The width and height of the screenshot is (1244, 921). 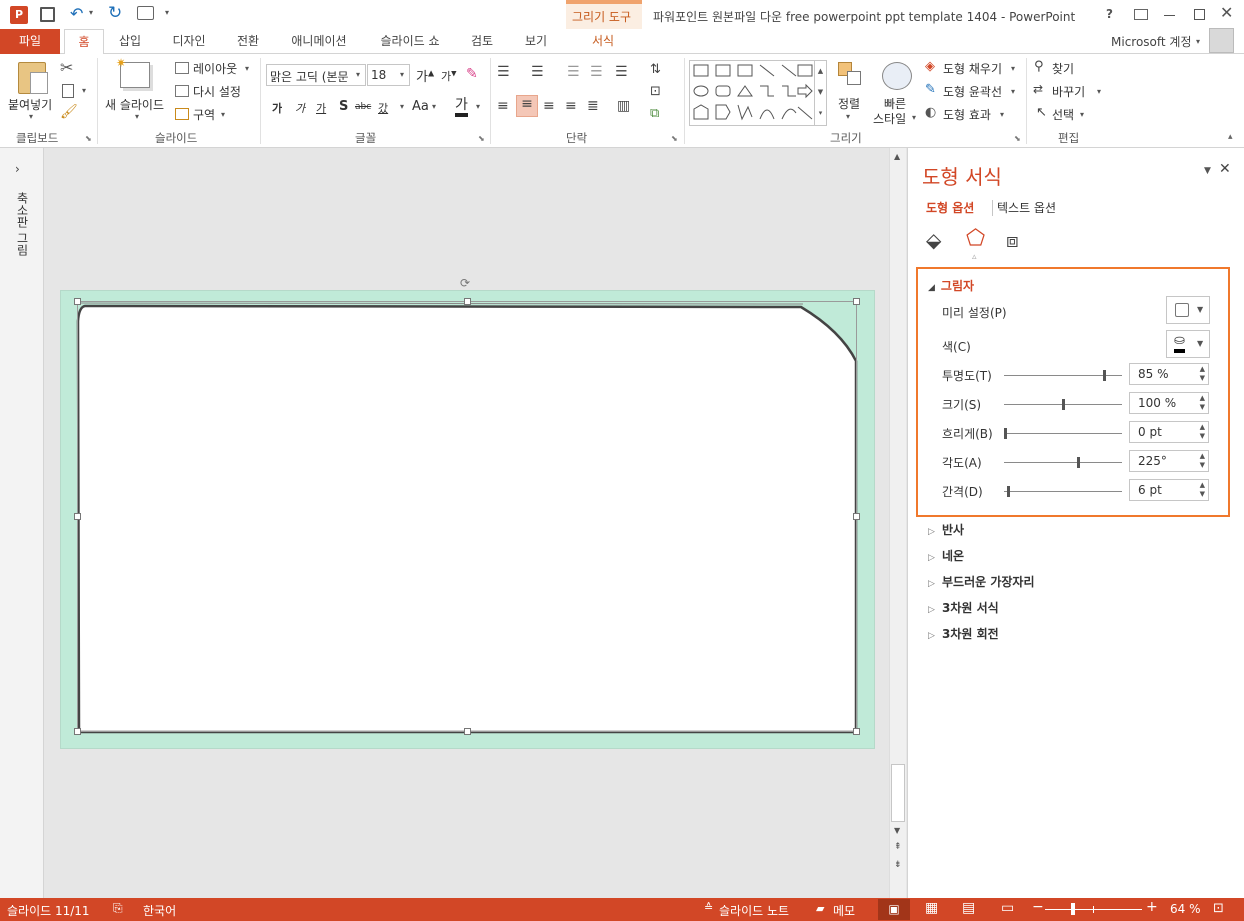 I want to click on case-dropdown-icon: ▾, so click(x=434, y=106).